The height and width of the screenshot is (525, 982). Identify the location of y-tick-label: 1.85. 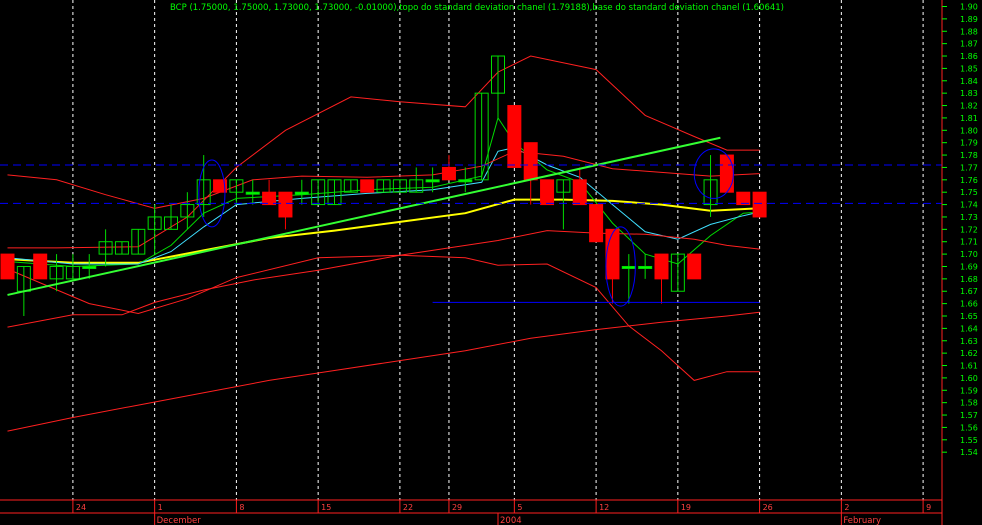
(969, 68).